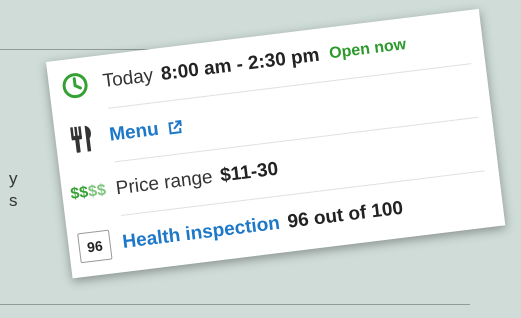 This screenshot has height=318, width=521. I want to click on score-badge: 96, so click(95, 246).